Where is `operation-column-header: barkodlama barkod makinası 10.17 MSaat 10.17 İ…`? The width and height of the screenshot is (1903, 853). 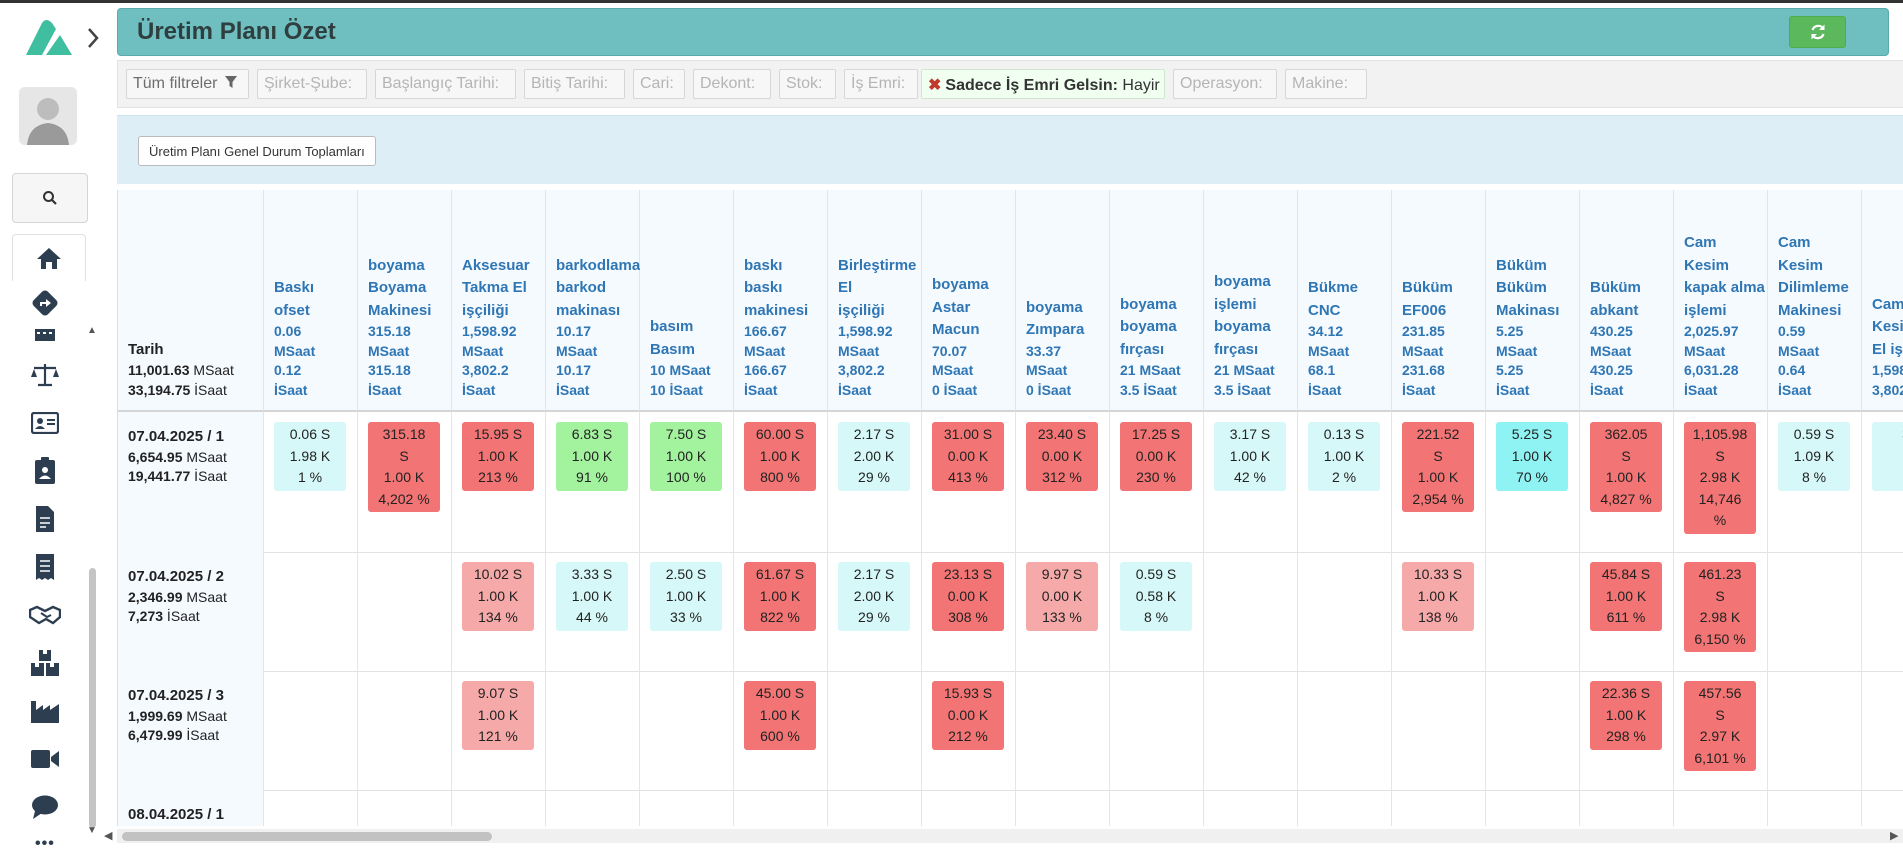
operation-column-header: barkodlama barkod makinası 10.17 MSaat 10.17 İ… is located at coordinates (593, 301).